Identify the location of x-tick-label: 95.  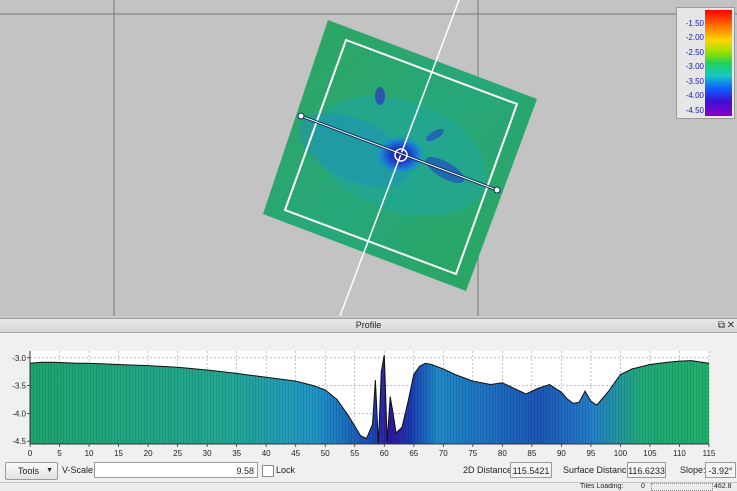
(590, 453).